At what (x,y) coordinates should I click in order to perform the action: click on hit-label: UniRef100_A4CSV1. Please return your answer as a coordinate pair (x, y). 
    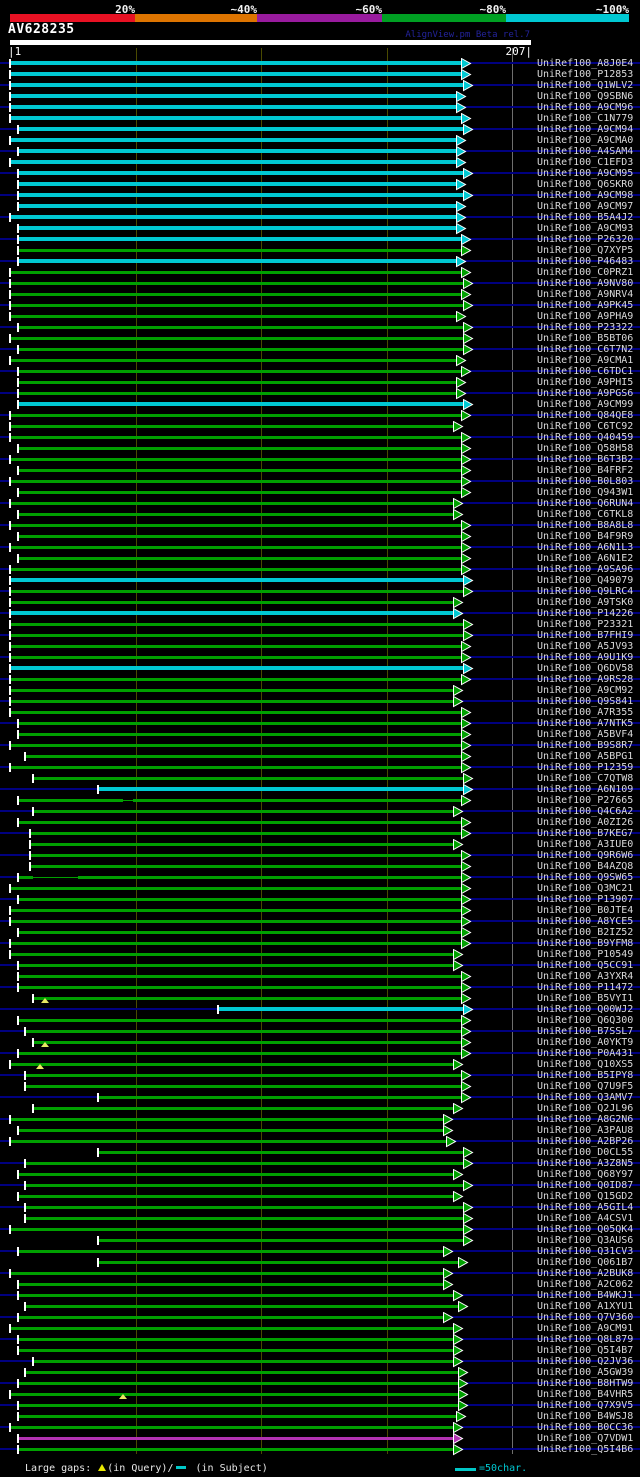
    Looking at the image, I should click on (585, 1218).